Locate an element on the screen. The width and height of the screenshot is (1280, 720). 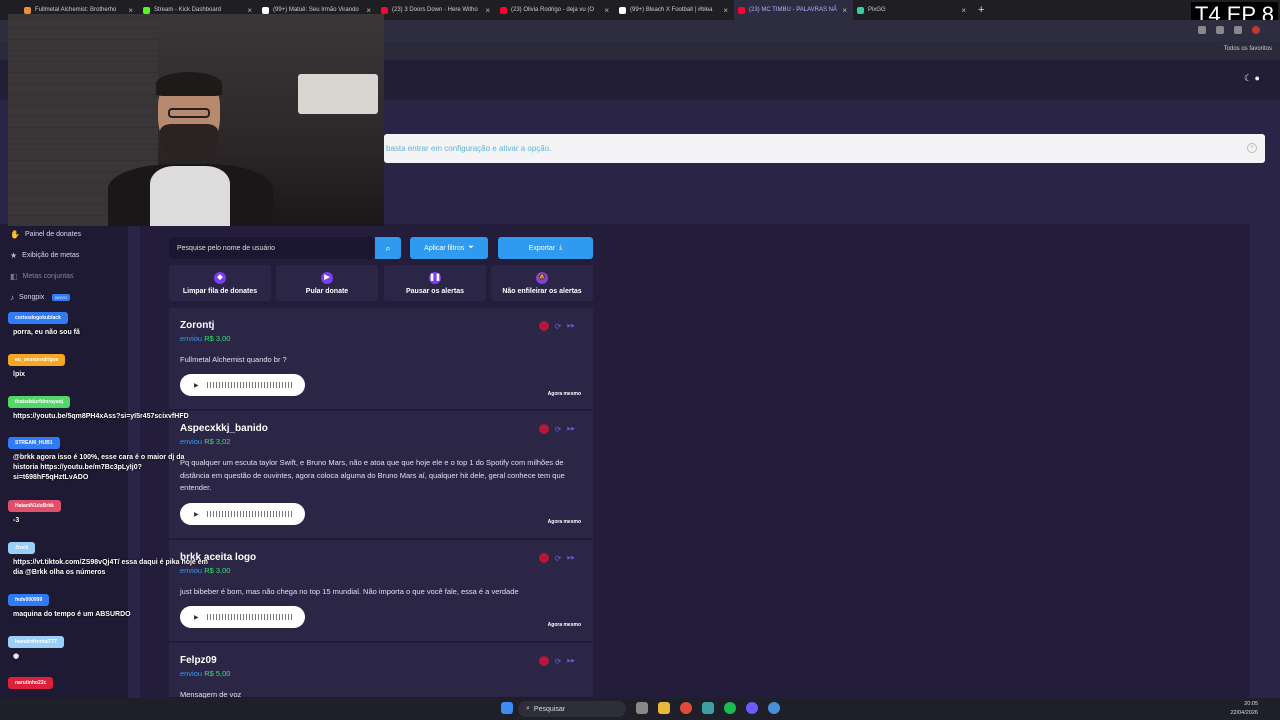
webcam-feed is located at coordinates (196, 120).